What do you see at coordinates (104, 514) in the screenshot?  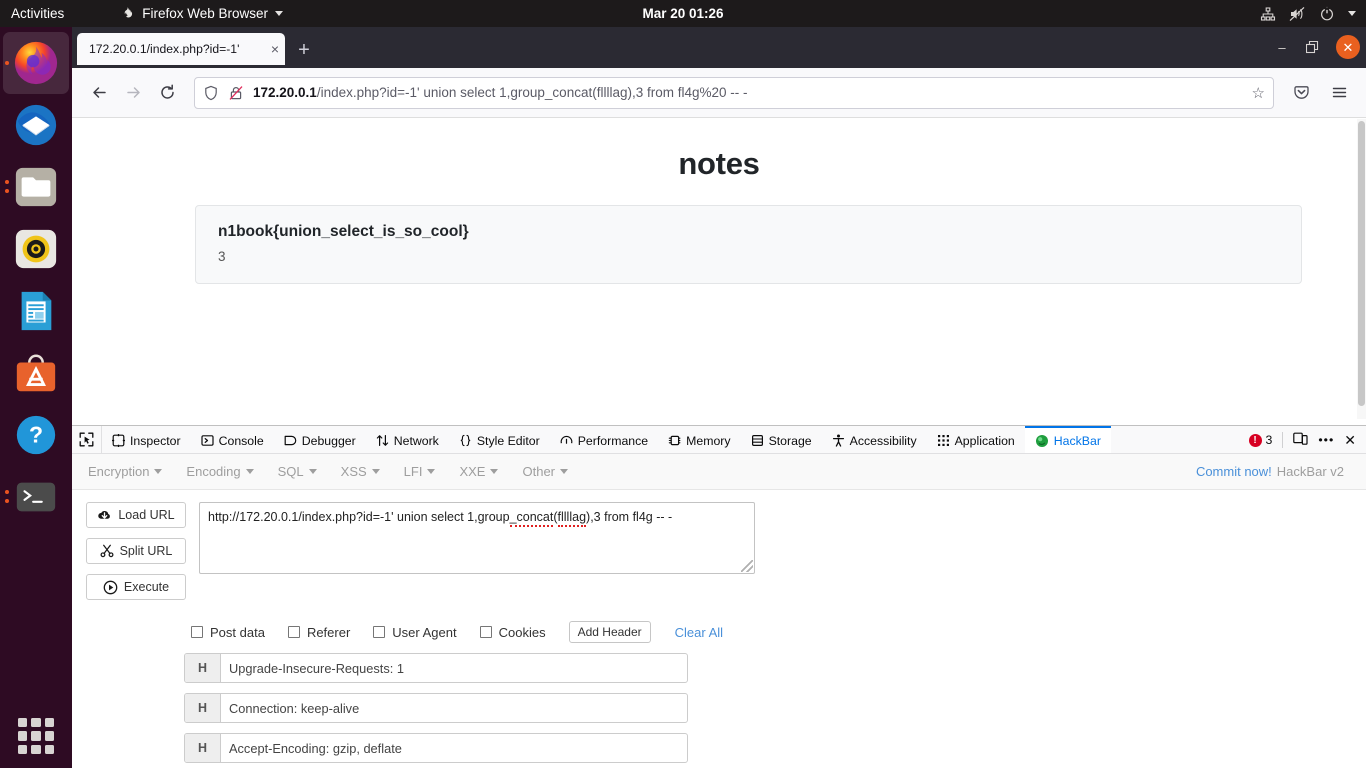 I see `cloud-download-icon` at bounding box center [104, 514].